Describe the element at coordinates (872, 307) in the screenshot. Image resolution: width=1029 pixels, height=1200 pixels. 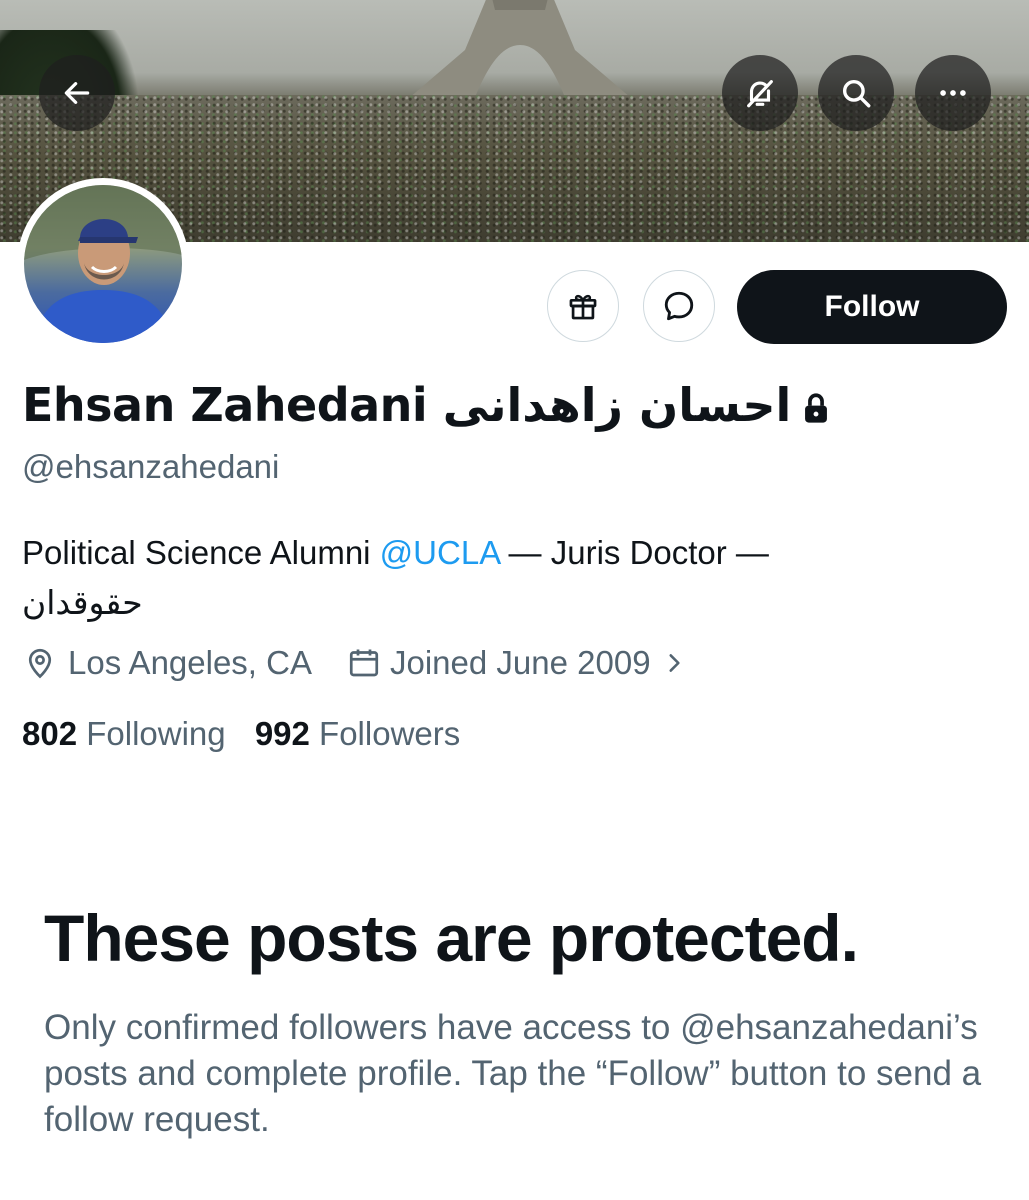
I see `follow-button: Follow` at that location.